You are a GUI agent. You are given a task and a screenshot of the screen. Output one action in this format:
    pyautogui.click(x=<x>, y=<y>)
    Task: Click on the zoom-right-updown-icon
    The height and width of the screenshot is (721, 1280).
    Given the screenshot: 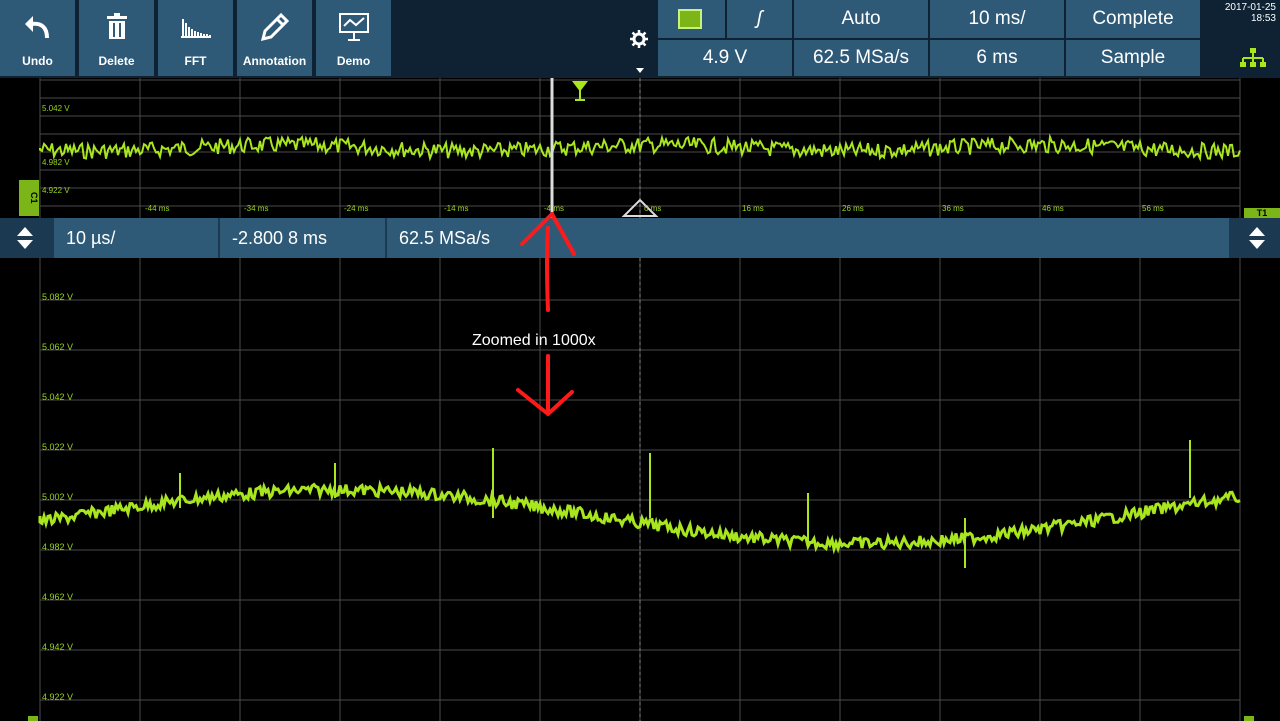 What is the action you would take?
    pyautogui.click(x=1257, y=238)
    